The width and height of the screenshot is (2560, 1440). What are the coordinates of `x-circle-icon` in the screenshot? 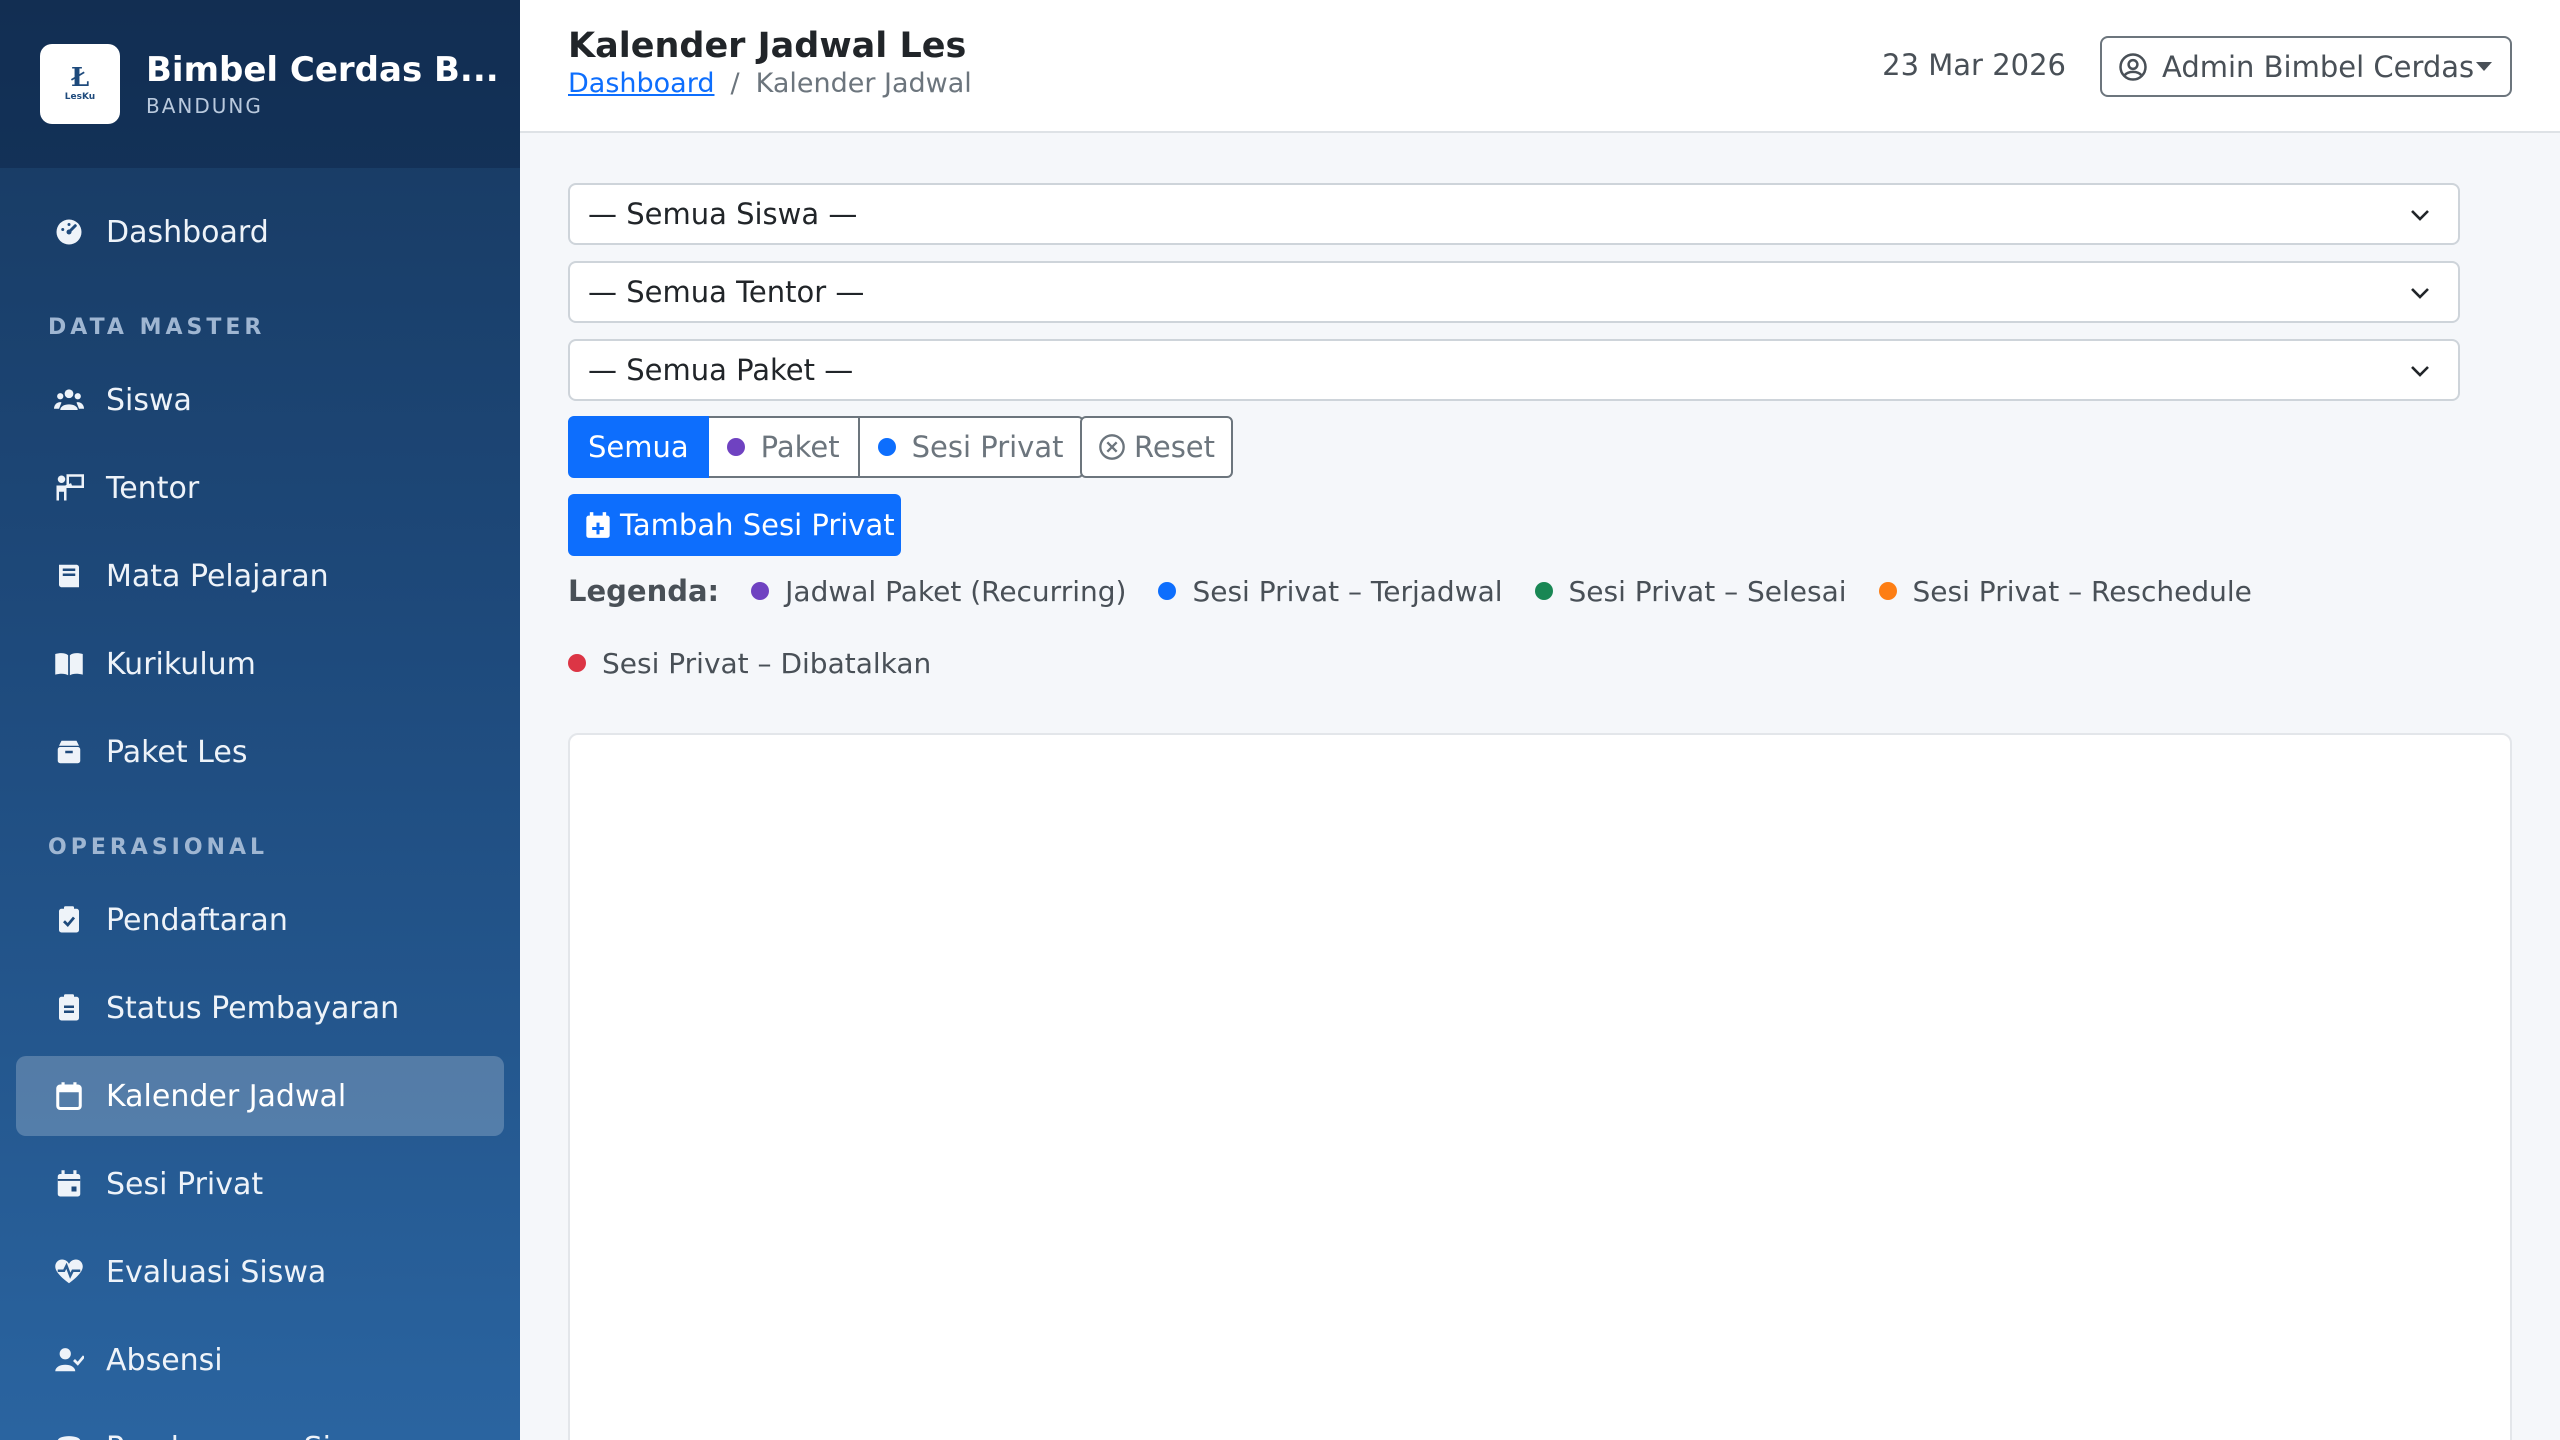 It's located at (1112, 447).